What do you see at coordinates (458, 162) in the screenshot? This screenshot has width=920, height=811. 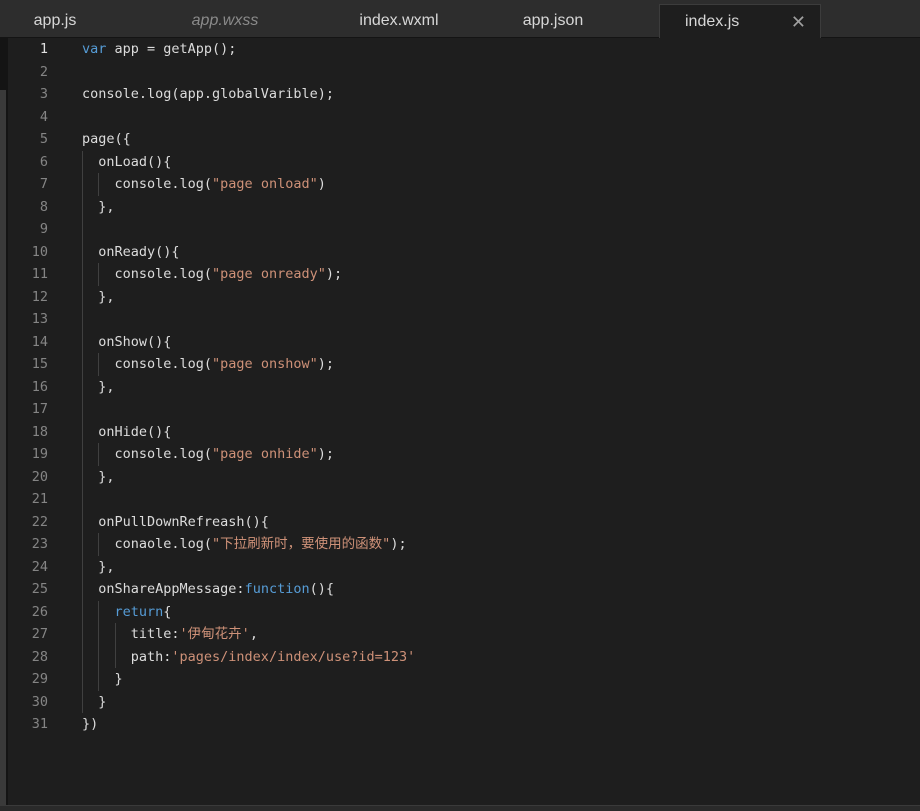 I see `code-line: 6 onLoad(){` at bounding box center [458, 162].